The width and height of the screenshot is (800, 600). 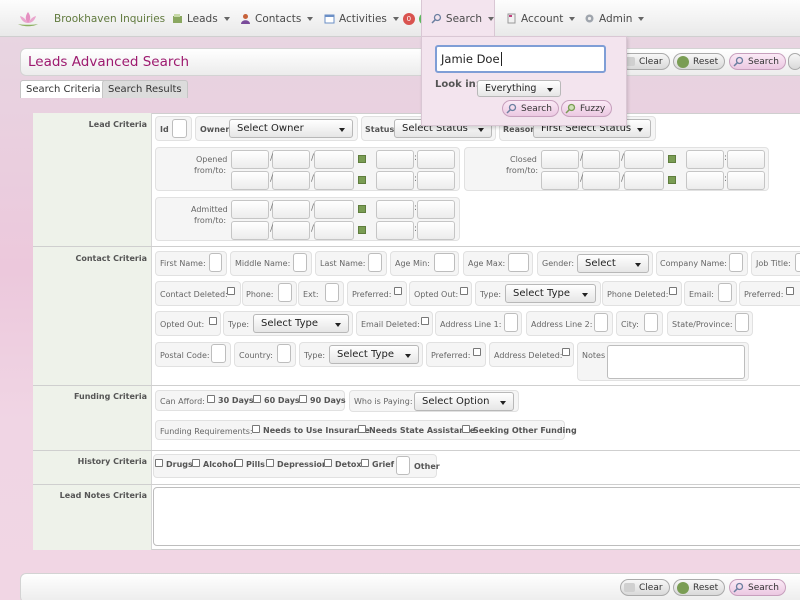 What do you see at coordinates (145, 89) in the screenshot?
I see `tab-search-results: Search Results` at bounding box center [145, 89].